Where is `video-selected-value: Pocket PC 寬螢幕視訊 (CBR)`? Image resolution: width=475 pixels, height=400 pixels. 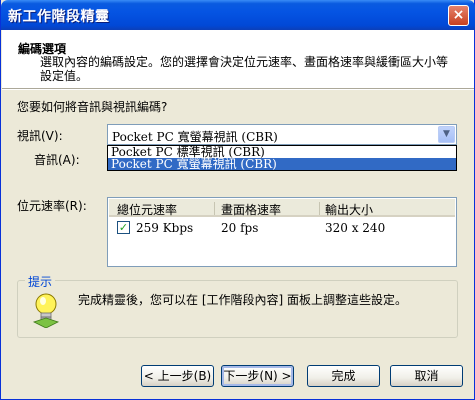
video-selected-value: Pocket PC 寬螢幕視訊 (CBR) is located at coordinates (195, 137).